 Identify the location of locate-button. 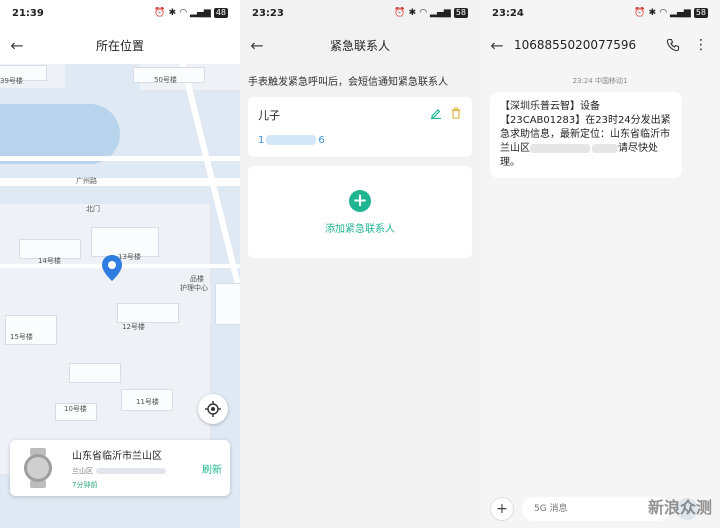
(213, 409).